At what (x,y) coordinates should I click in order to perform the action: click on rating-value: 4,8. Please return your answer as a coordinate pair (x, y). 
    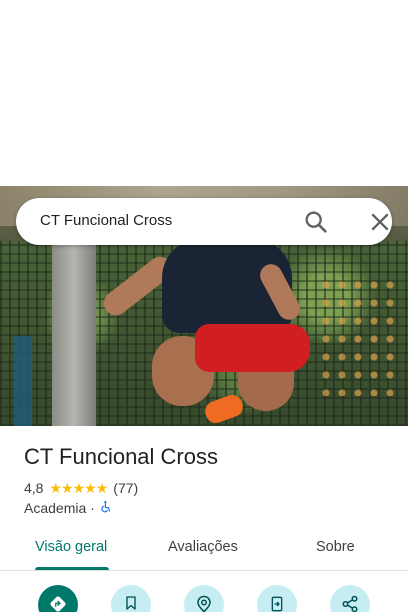
    Looking at the image, I should click on (34, 488).